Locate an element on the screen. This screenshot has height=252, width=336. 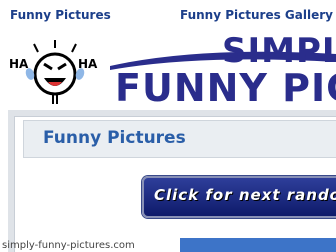
nav-link-funny-pictures: Funny Pictures is located at coordinates (60, 15).